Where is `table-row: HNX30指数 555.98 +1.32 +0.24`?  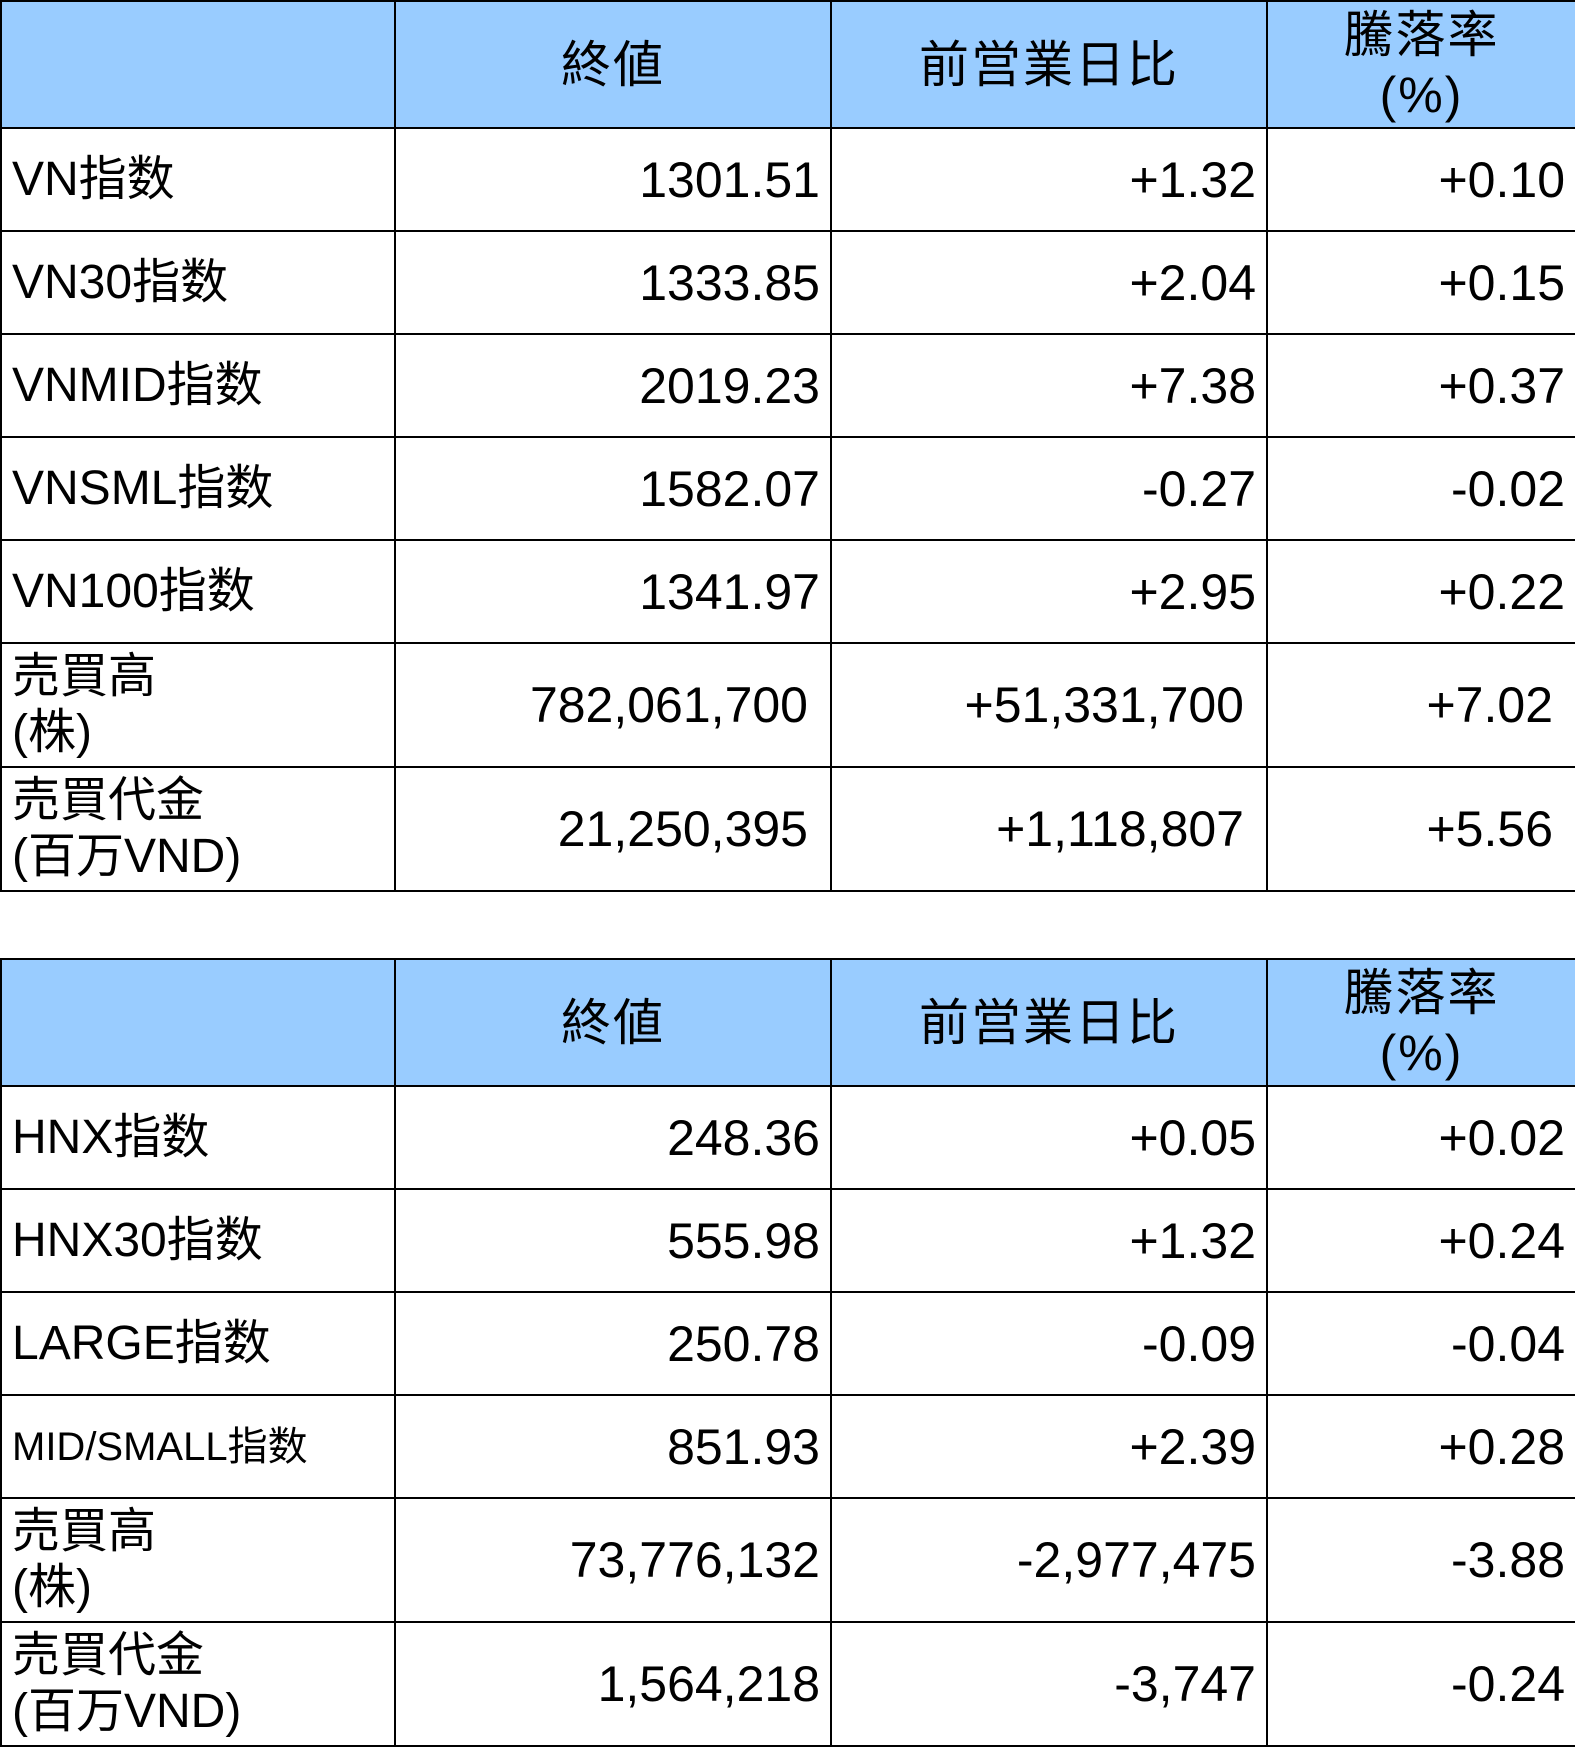
table-row: HNX30指数 555.98 +1.32 +0.24 is located at coordinates (787, 1240).